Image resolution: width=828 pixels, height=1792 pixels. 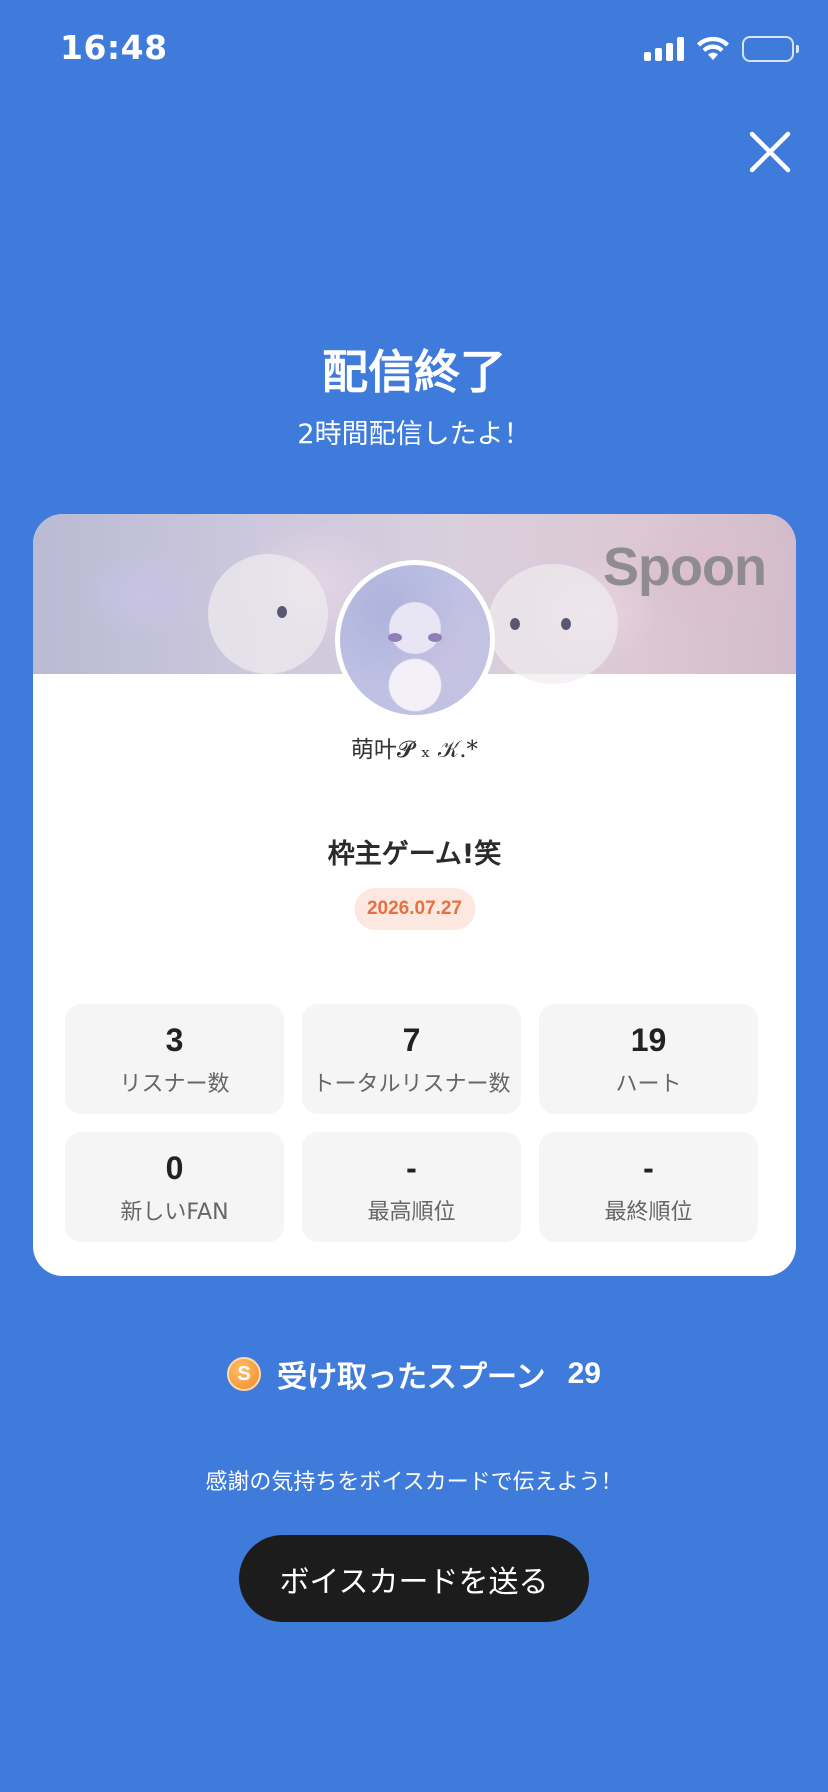 I want to click on status-icons, so click(x=721, y=49).